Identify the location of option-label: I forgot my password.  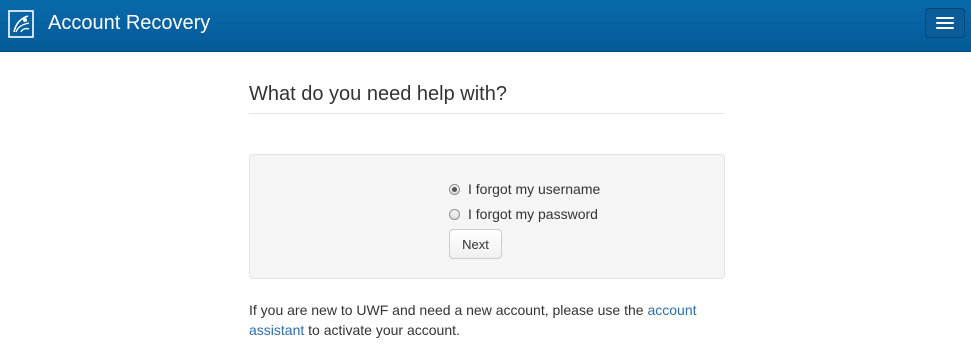
(533, 214).